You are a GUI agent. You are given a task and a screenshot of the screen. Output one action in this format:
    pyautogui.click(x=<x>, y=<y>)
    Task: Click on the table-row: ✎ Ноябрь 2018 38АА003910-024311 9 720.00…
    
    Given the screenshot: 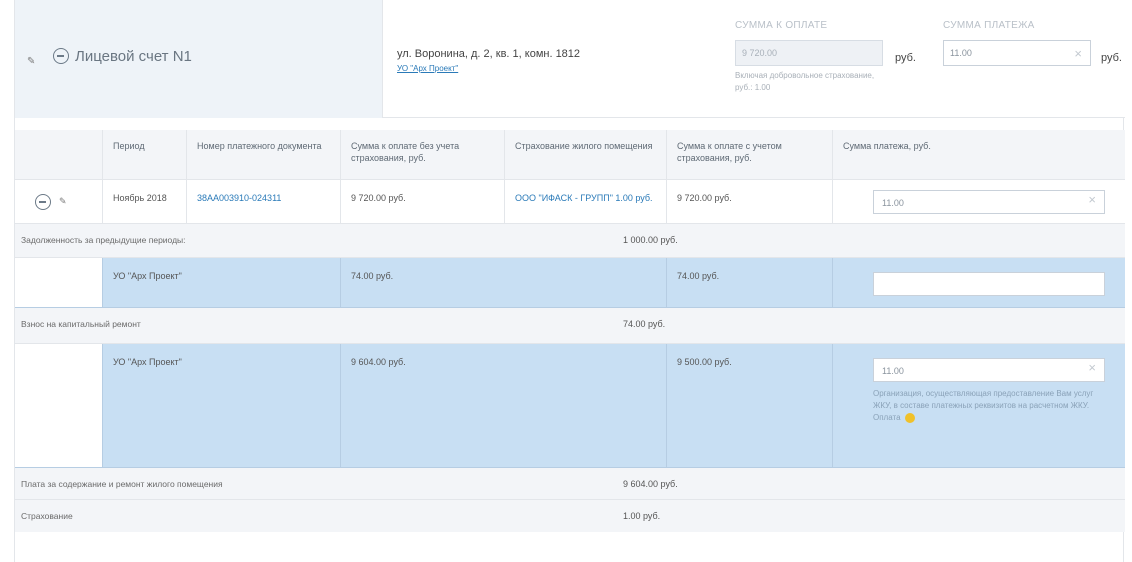 What is the action you would take?
    pyautogui.click(x=570, y=202)
    